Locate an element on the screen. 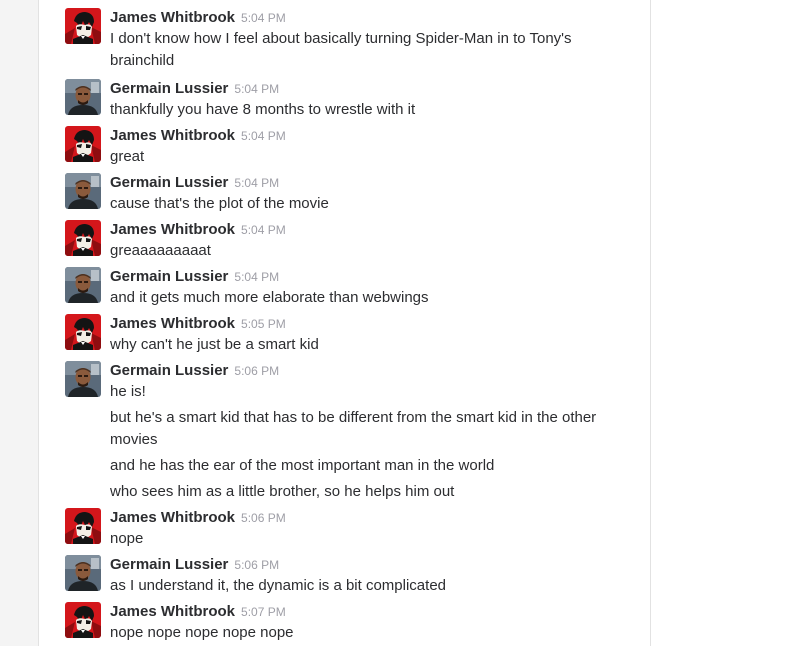  message-text: nope nope nope nope nope is located at coordinates (202, 632).